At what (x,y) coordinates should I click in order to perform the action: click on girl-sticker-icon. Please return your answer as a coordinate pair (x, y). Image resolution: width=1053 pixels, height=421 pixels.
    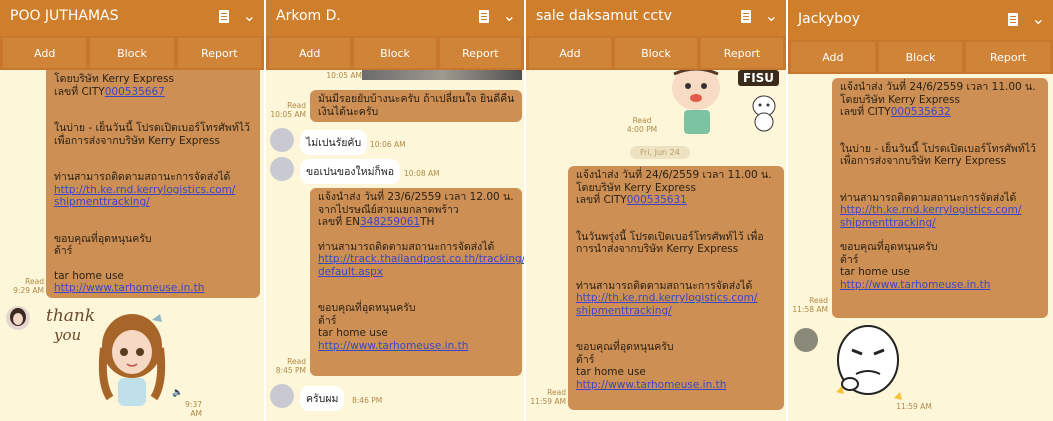
    Looking at the image, I should click on (132, 360).